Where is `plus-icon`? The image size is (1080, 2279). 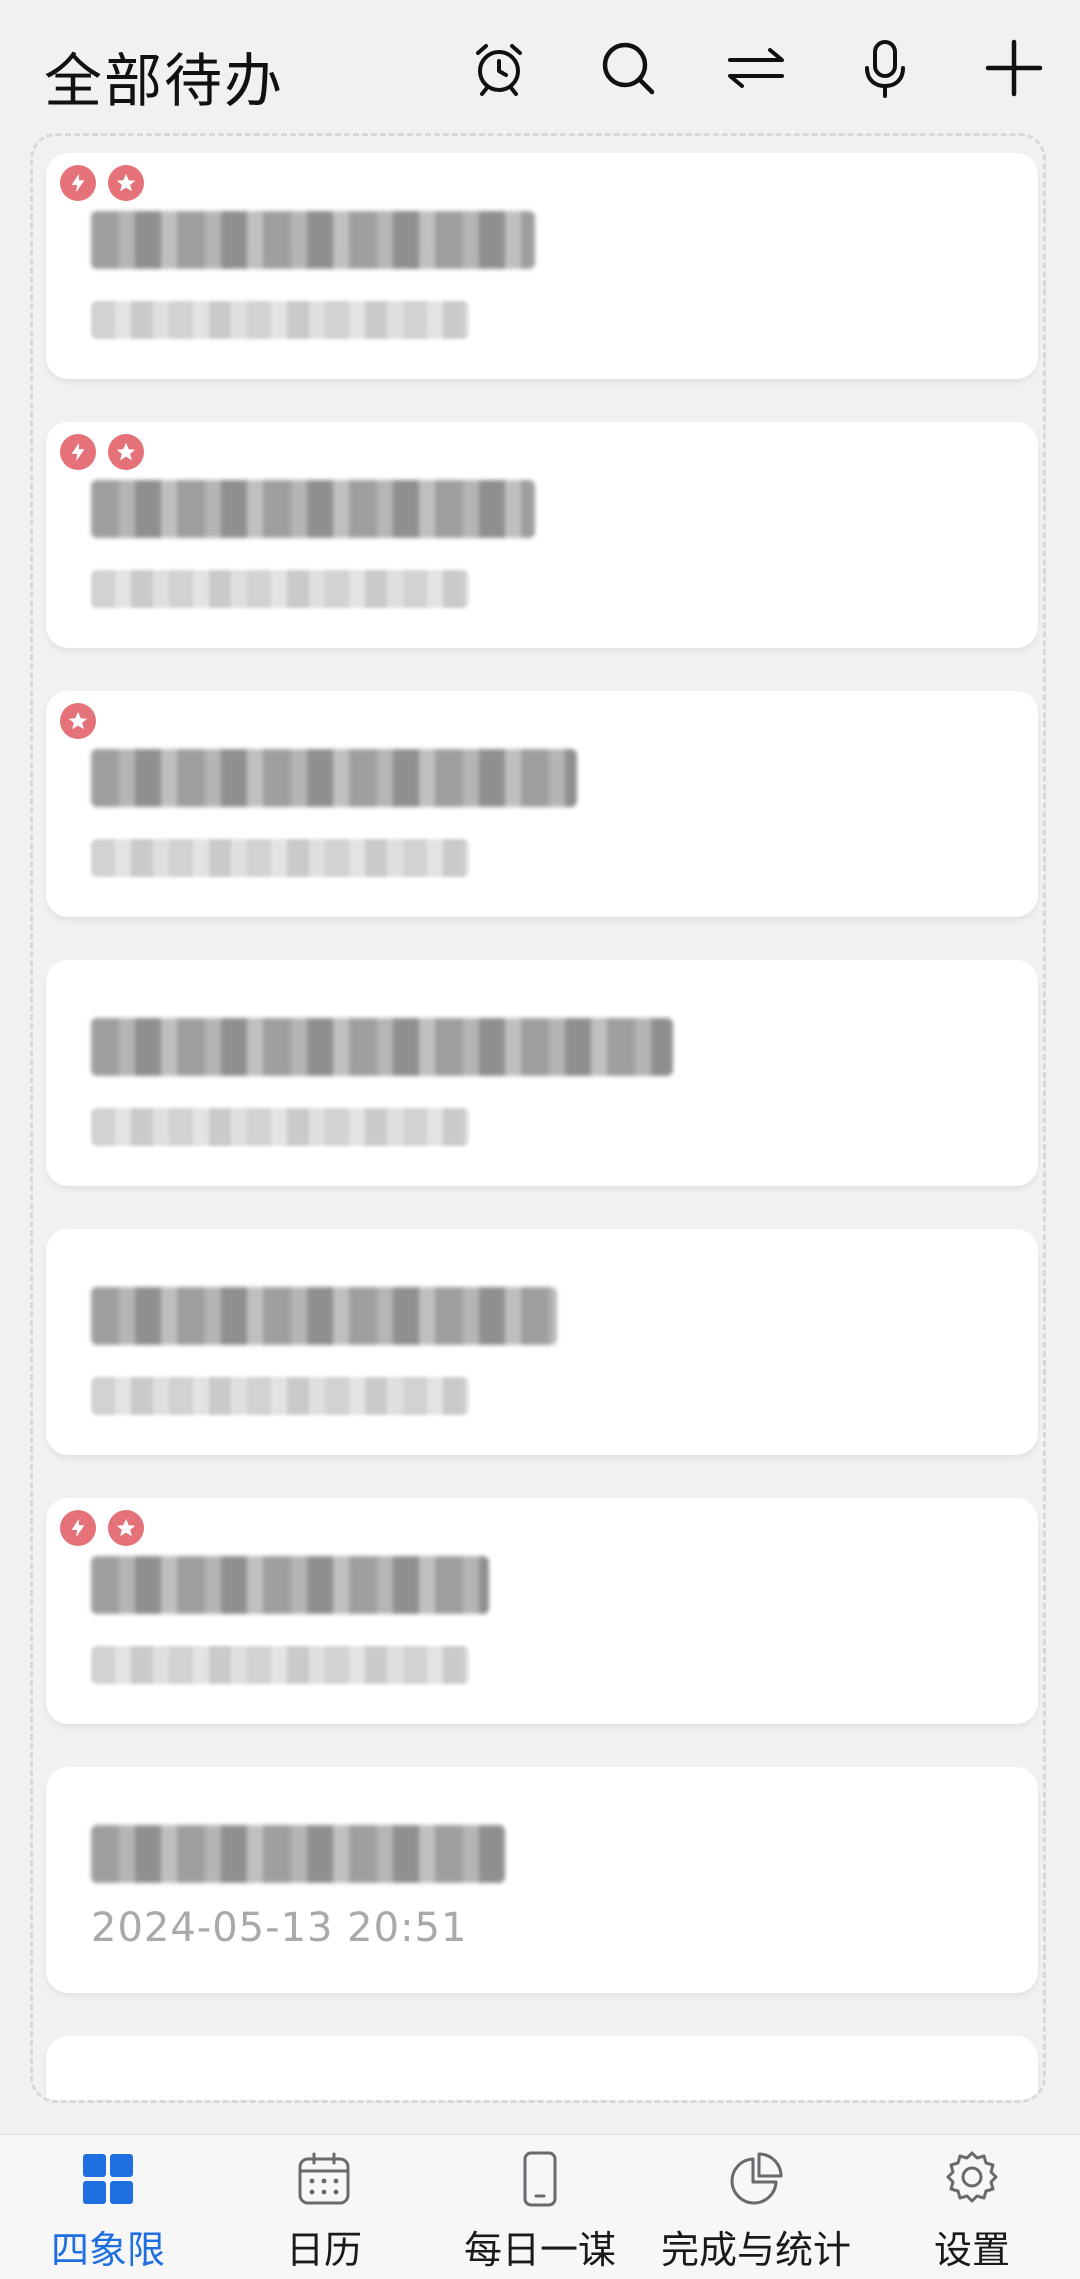 plus-icon is located at coordinates (1014, 68).